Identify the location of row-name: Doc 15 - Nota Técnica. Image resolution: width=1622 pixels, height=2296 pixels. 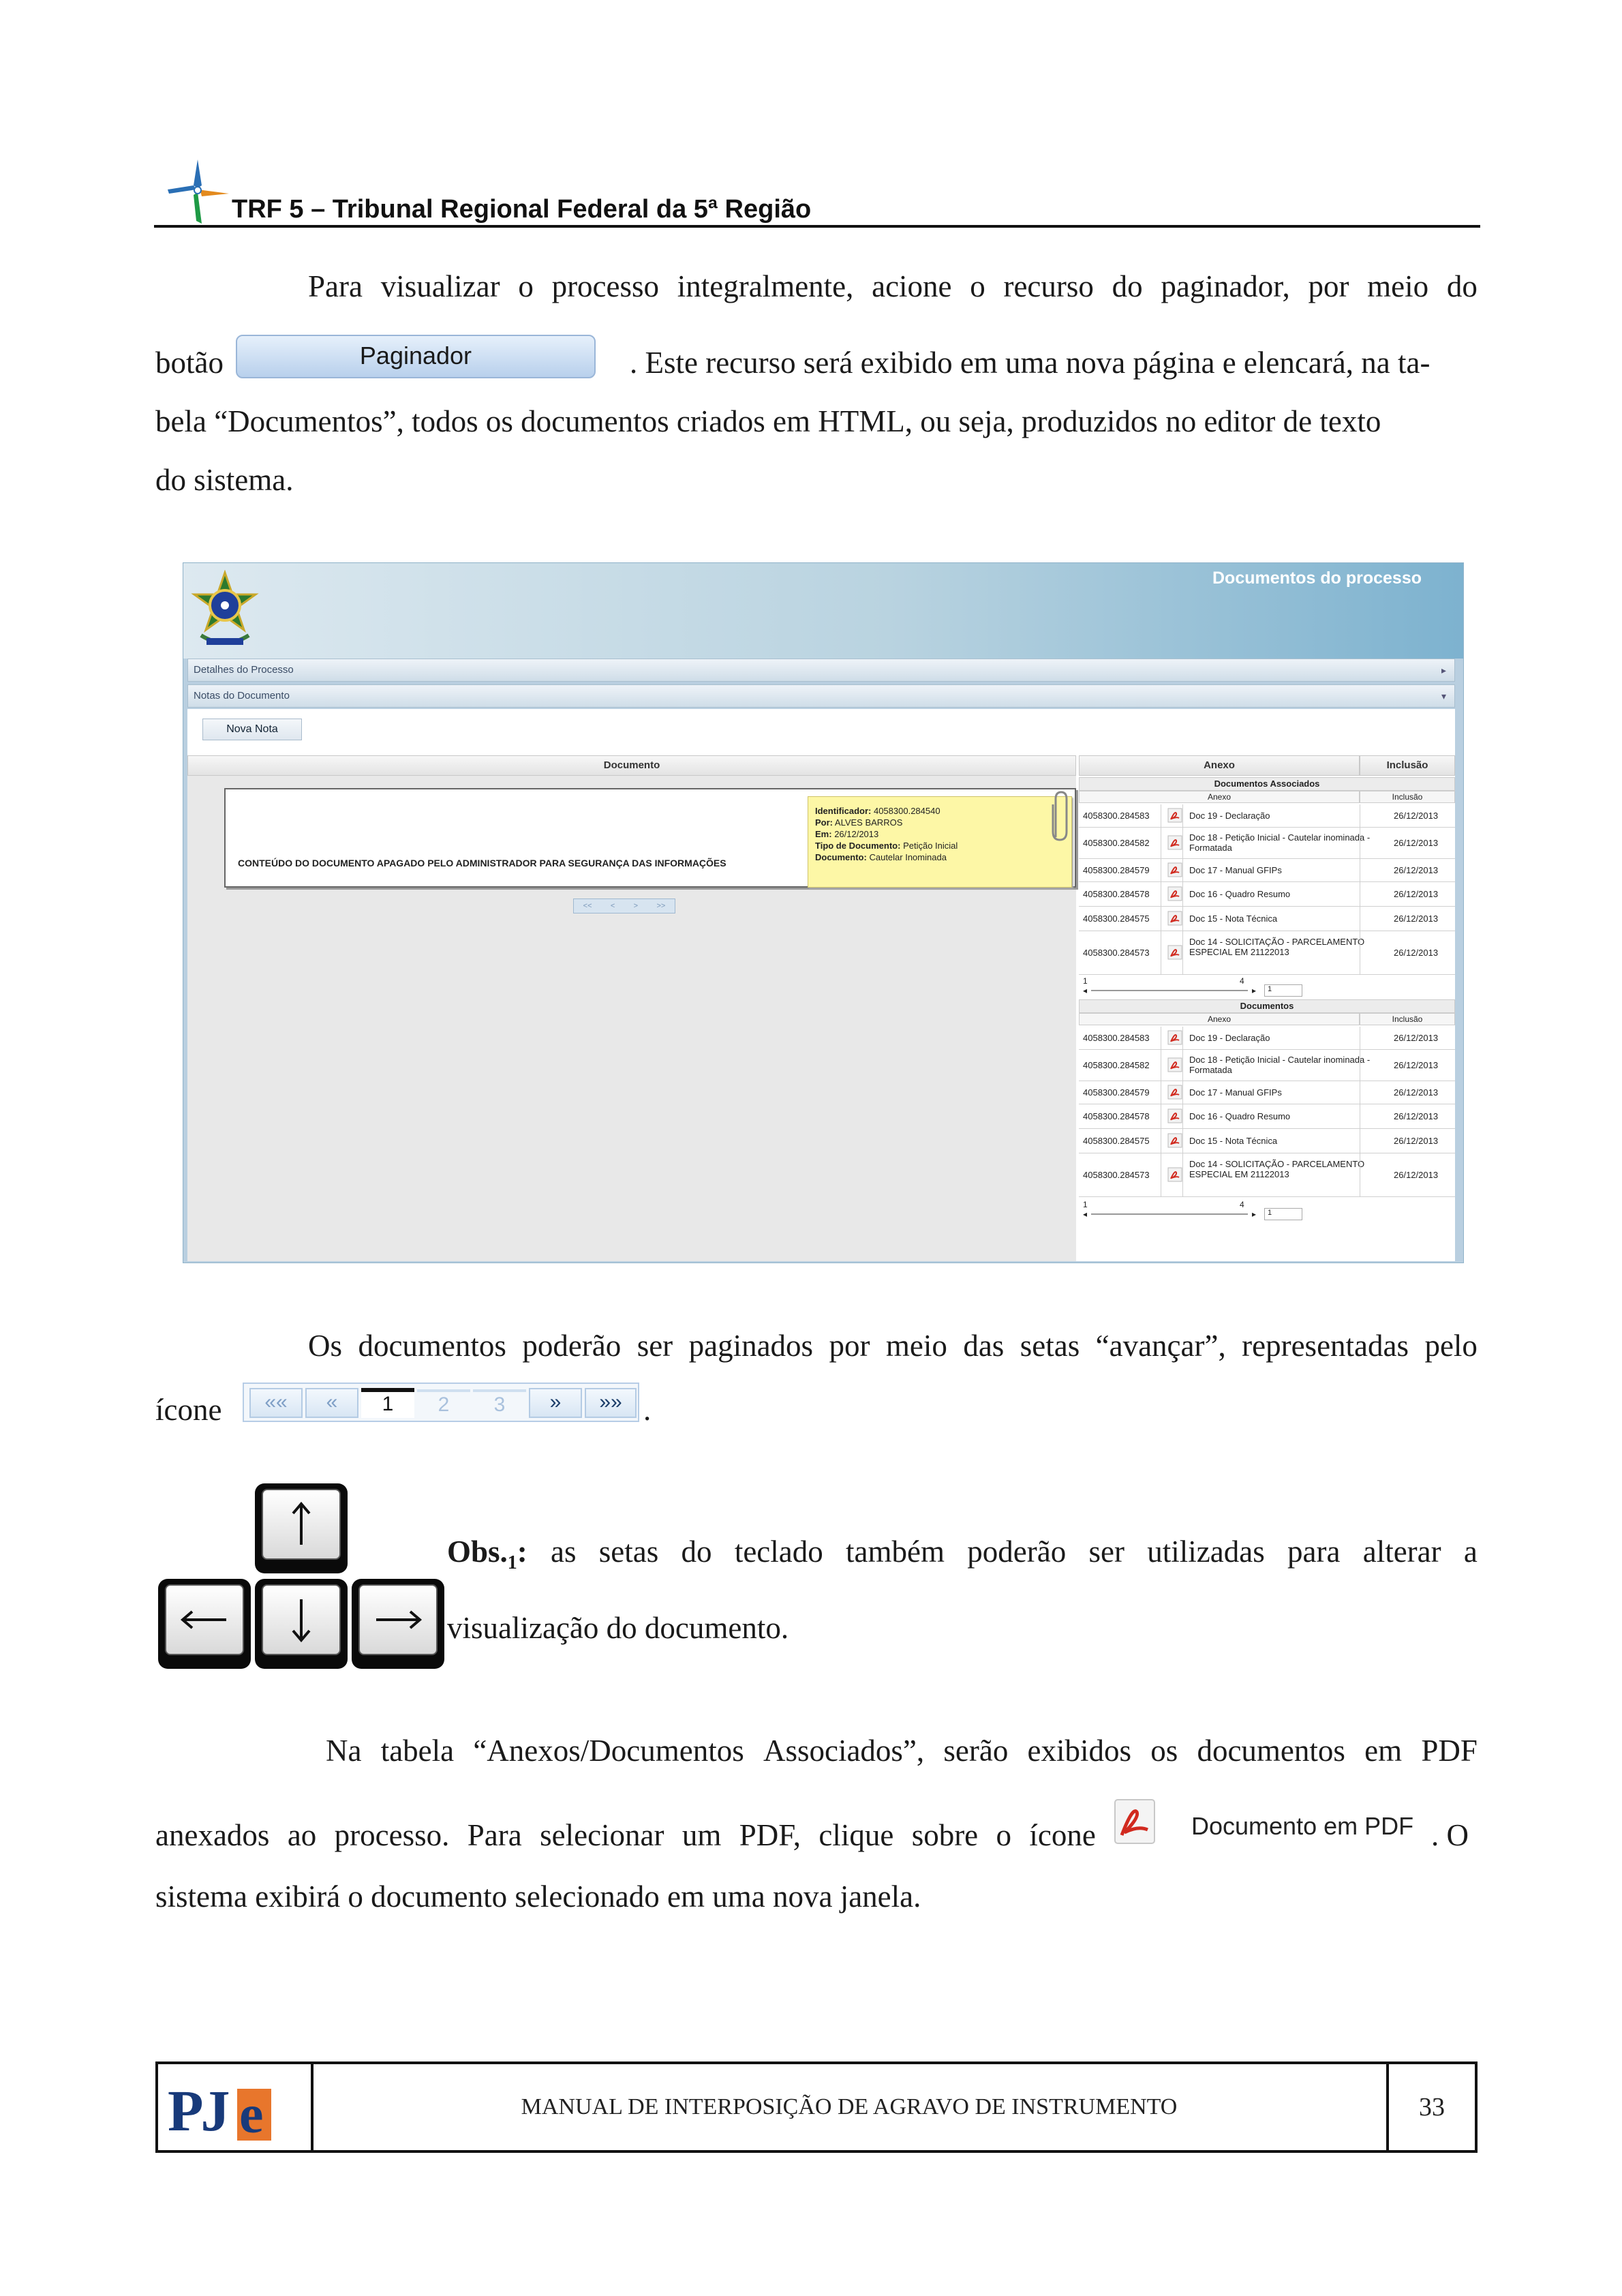
(1233, 1141).